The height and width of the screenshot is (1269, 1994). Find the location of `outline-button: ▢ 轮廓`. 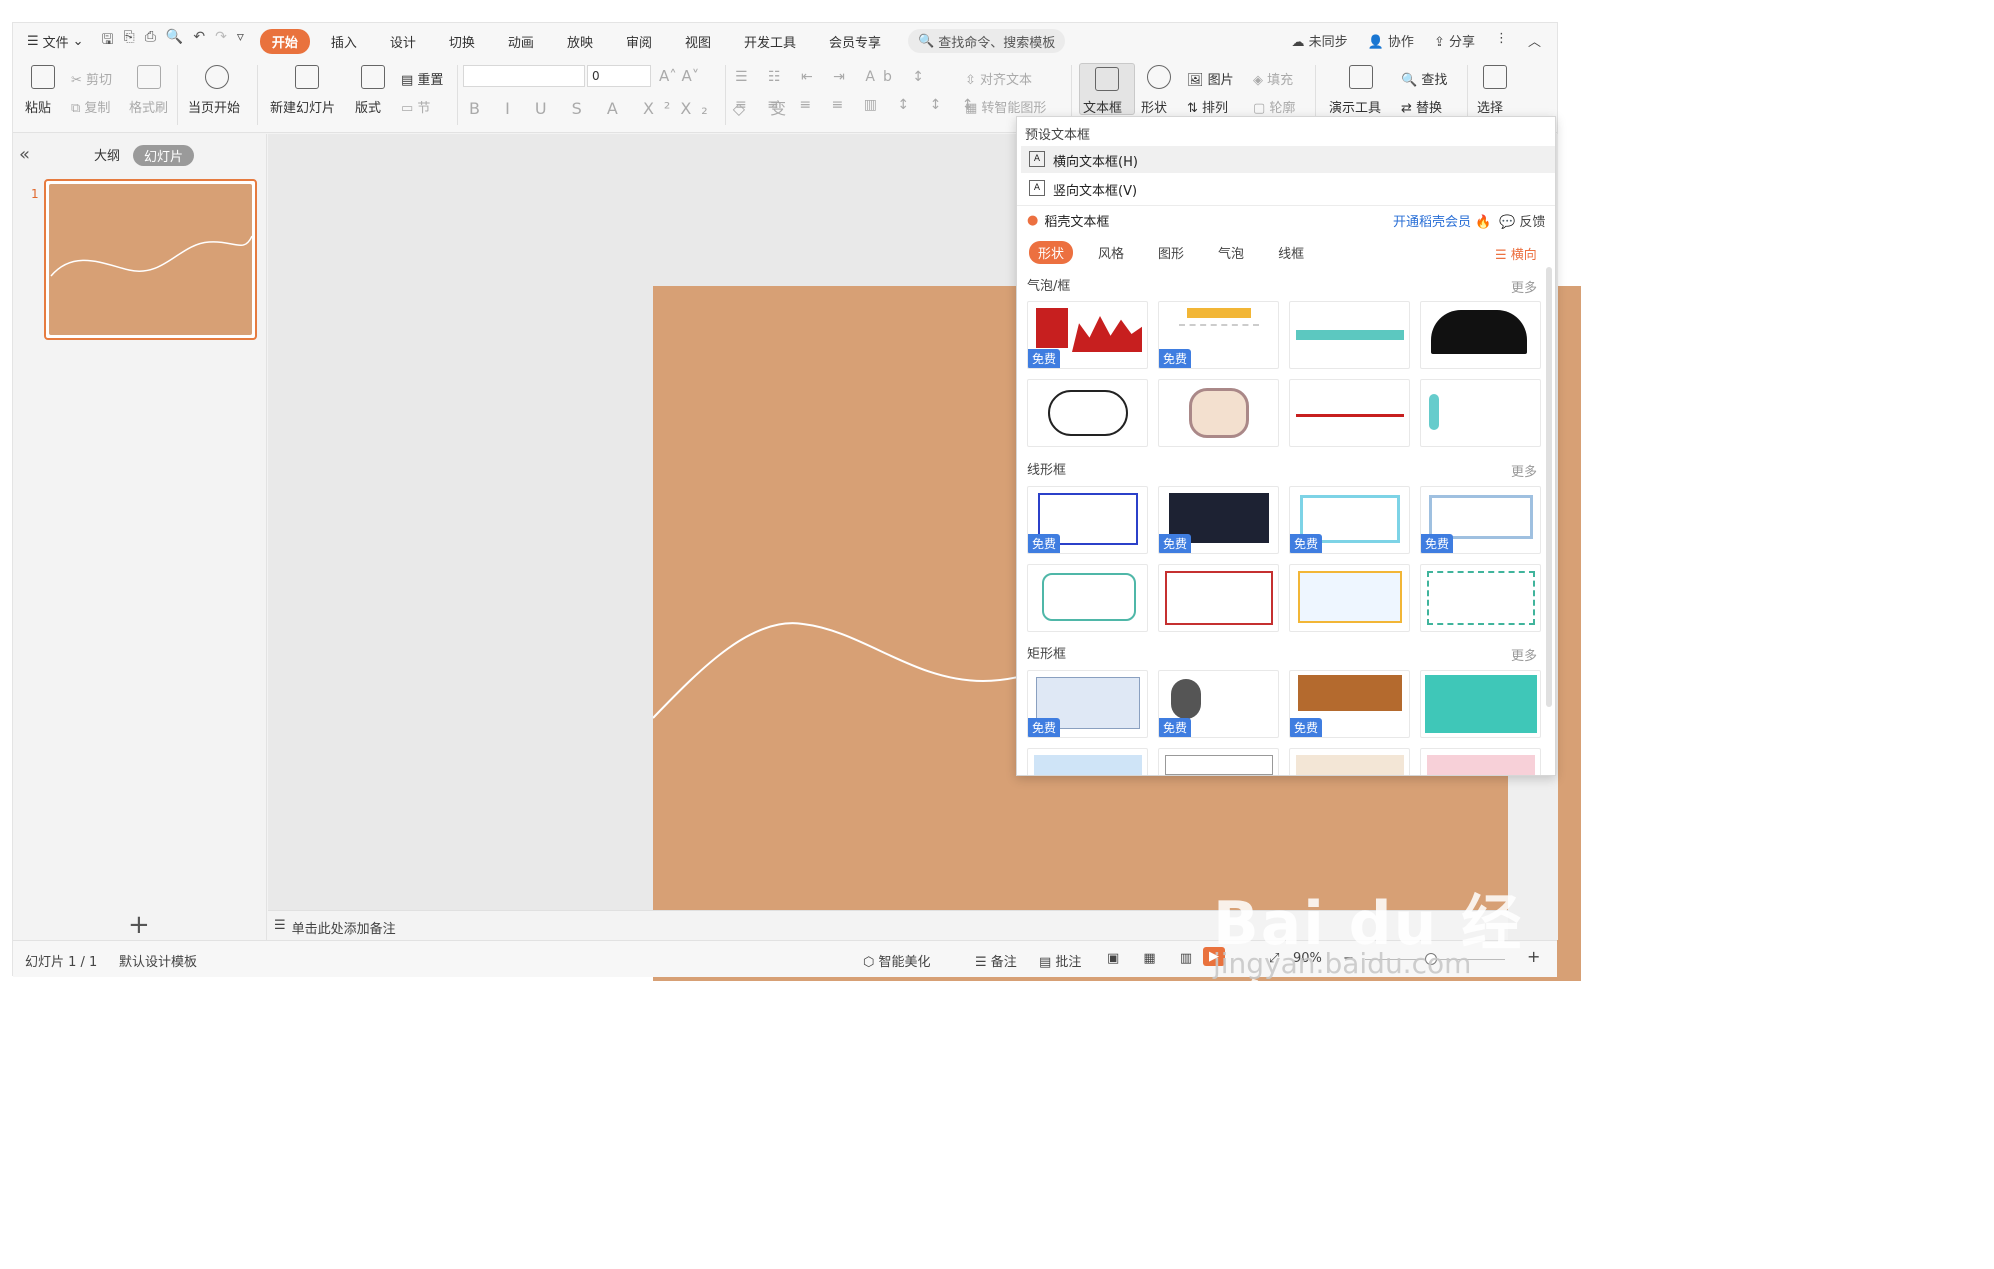

outline-button: ▢ 轮廓 is located at coordinates (1274, 106).